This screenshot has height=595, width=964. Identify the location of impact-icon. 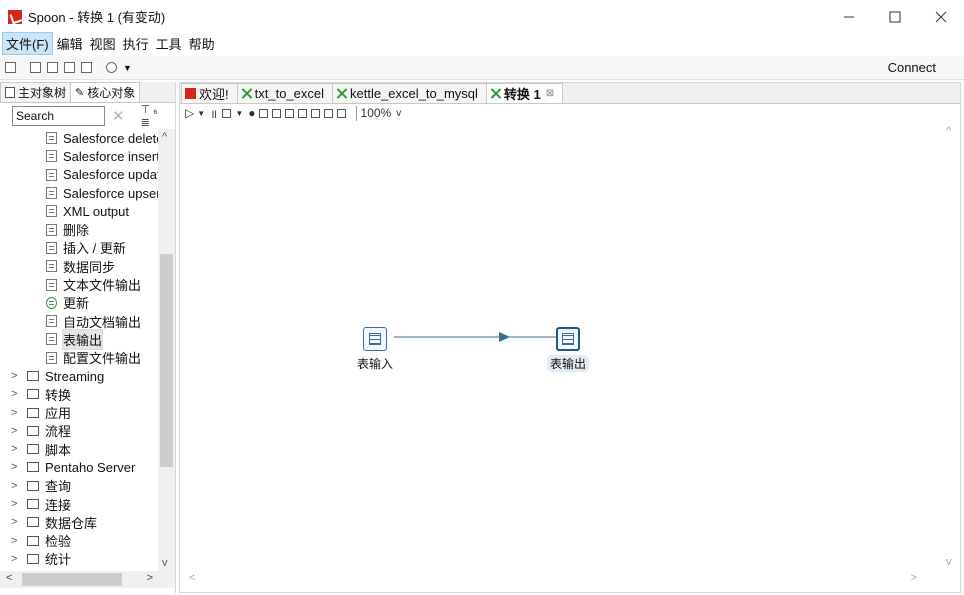
(302, 113).